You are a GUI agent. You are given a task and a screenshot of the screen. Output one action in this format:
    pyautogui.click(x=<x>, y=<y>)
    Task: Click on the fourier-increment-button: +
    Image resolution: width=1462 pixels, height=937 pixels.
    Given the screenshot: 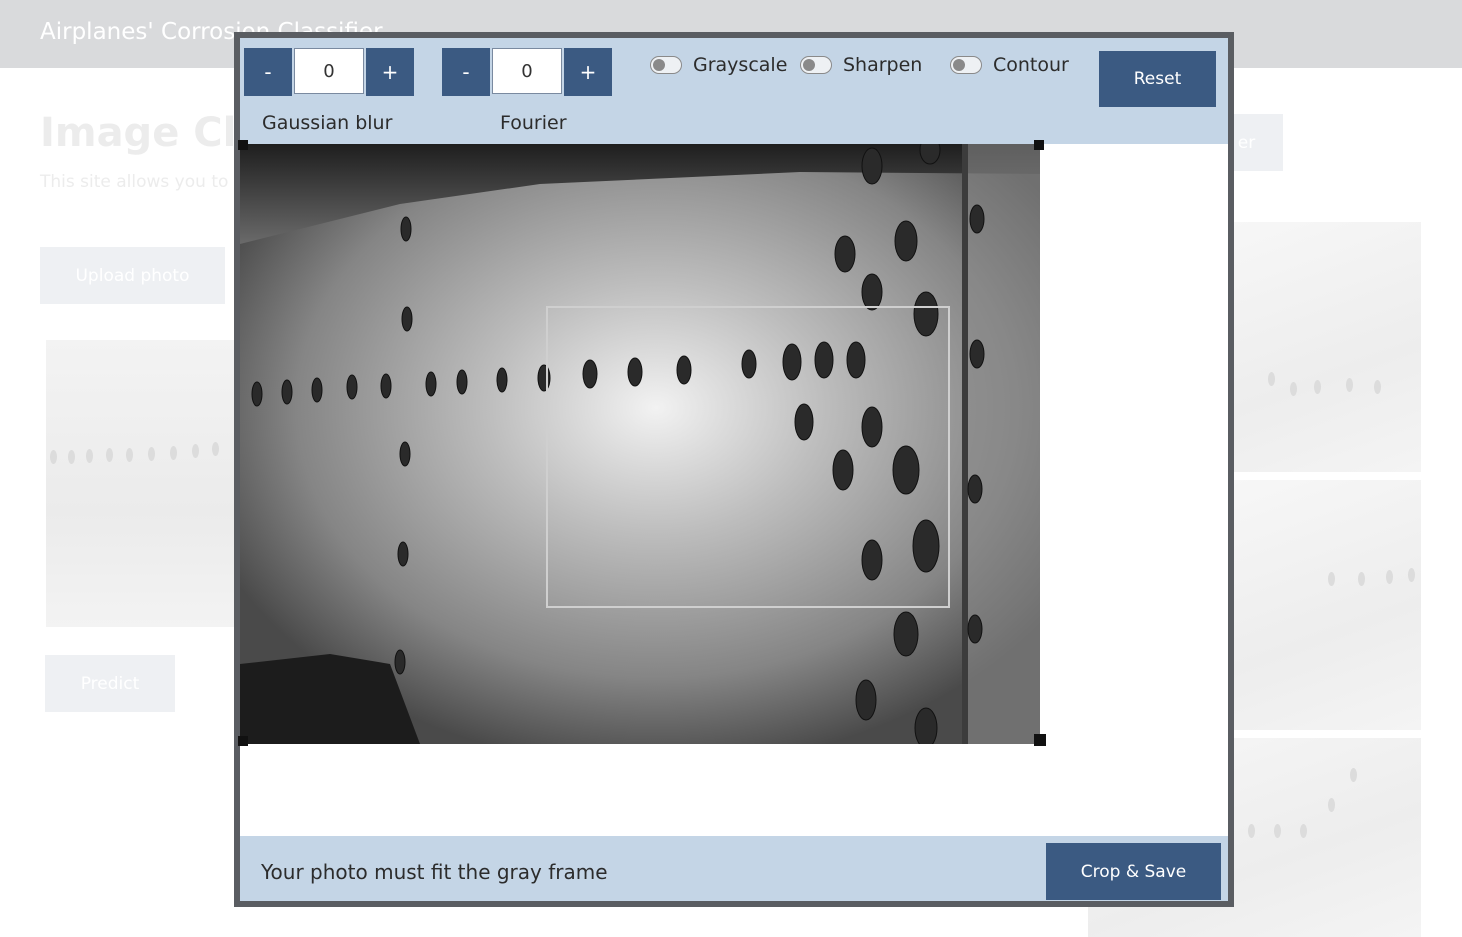 What is the action you would take?
    pyautogui.click(x=588, y=72)
    